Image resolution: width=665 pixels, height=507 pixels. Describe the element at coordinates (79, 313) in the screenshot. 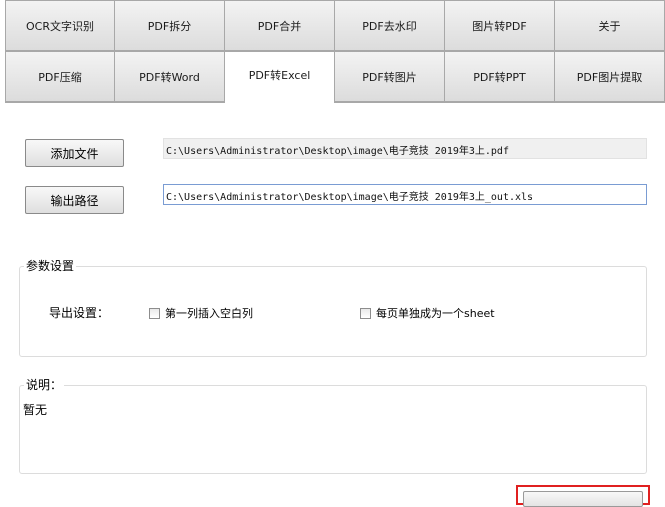

I see `export-settings-label: 导出设置：` at that location.